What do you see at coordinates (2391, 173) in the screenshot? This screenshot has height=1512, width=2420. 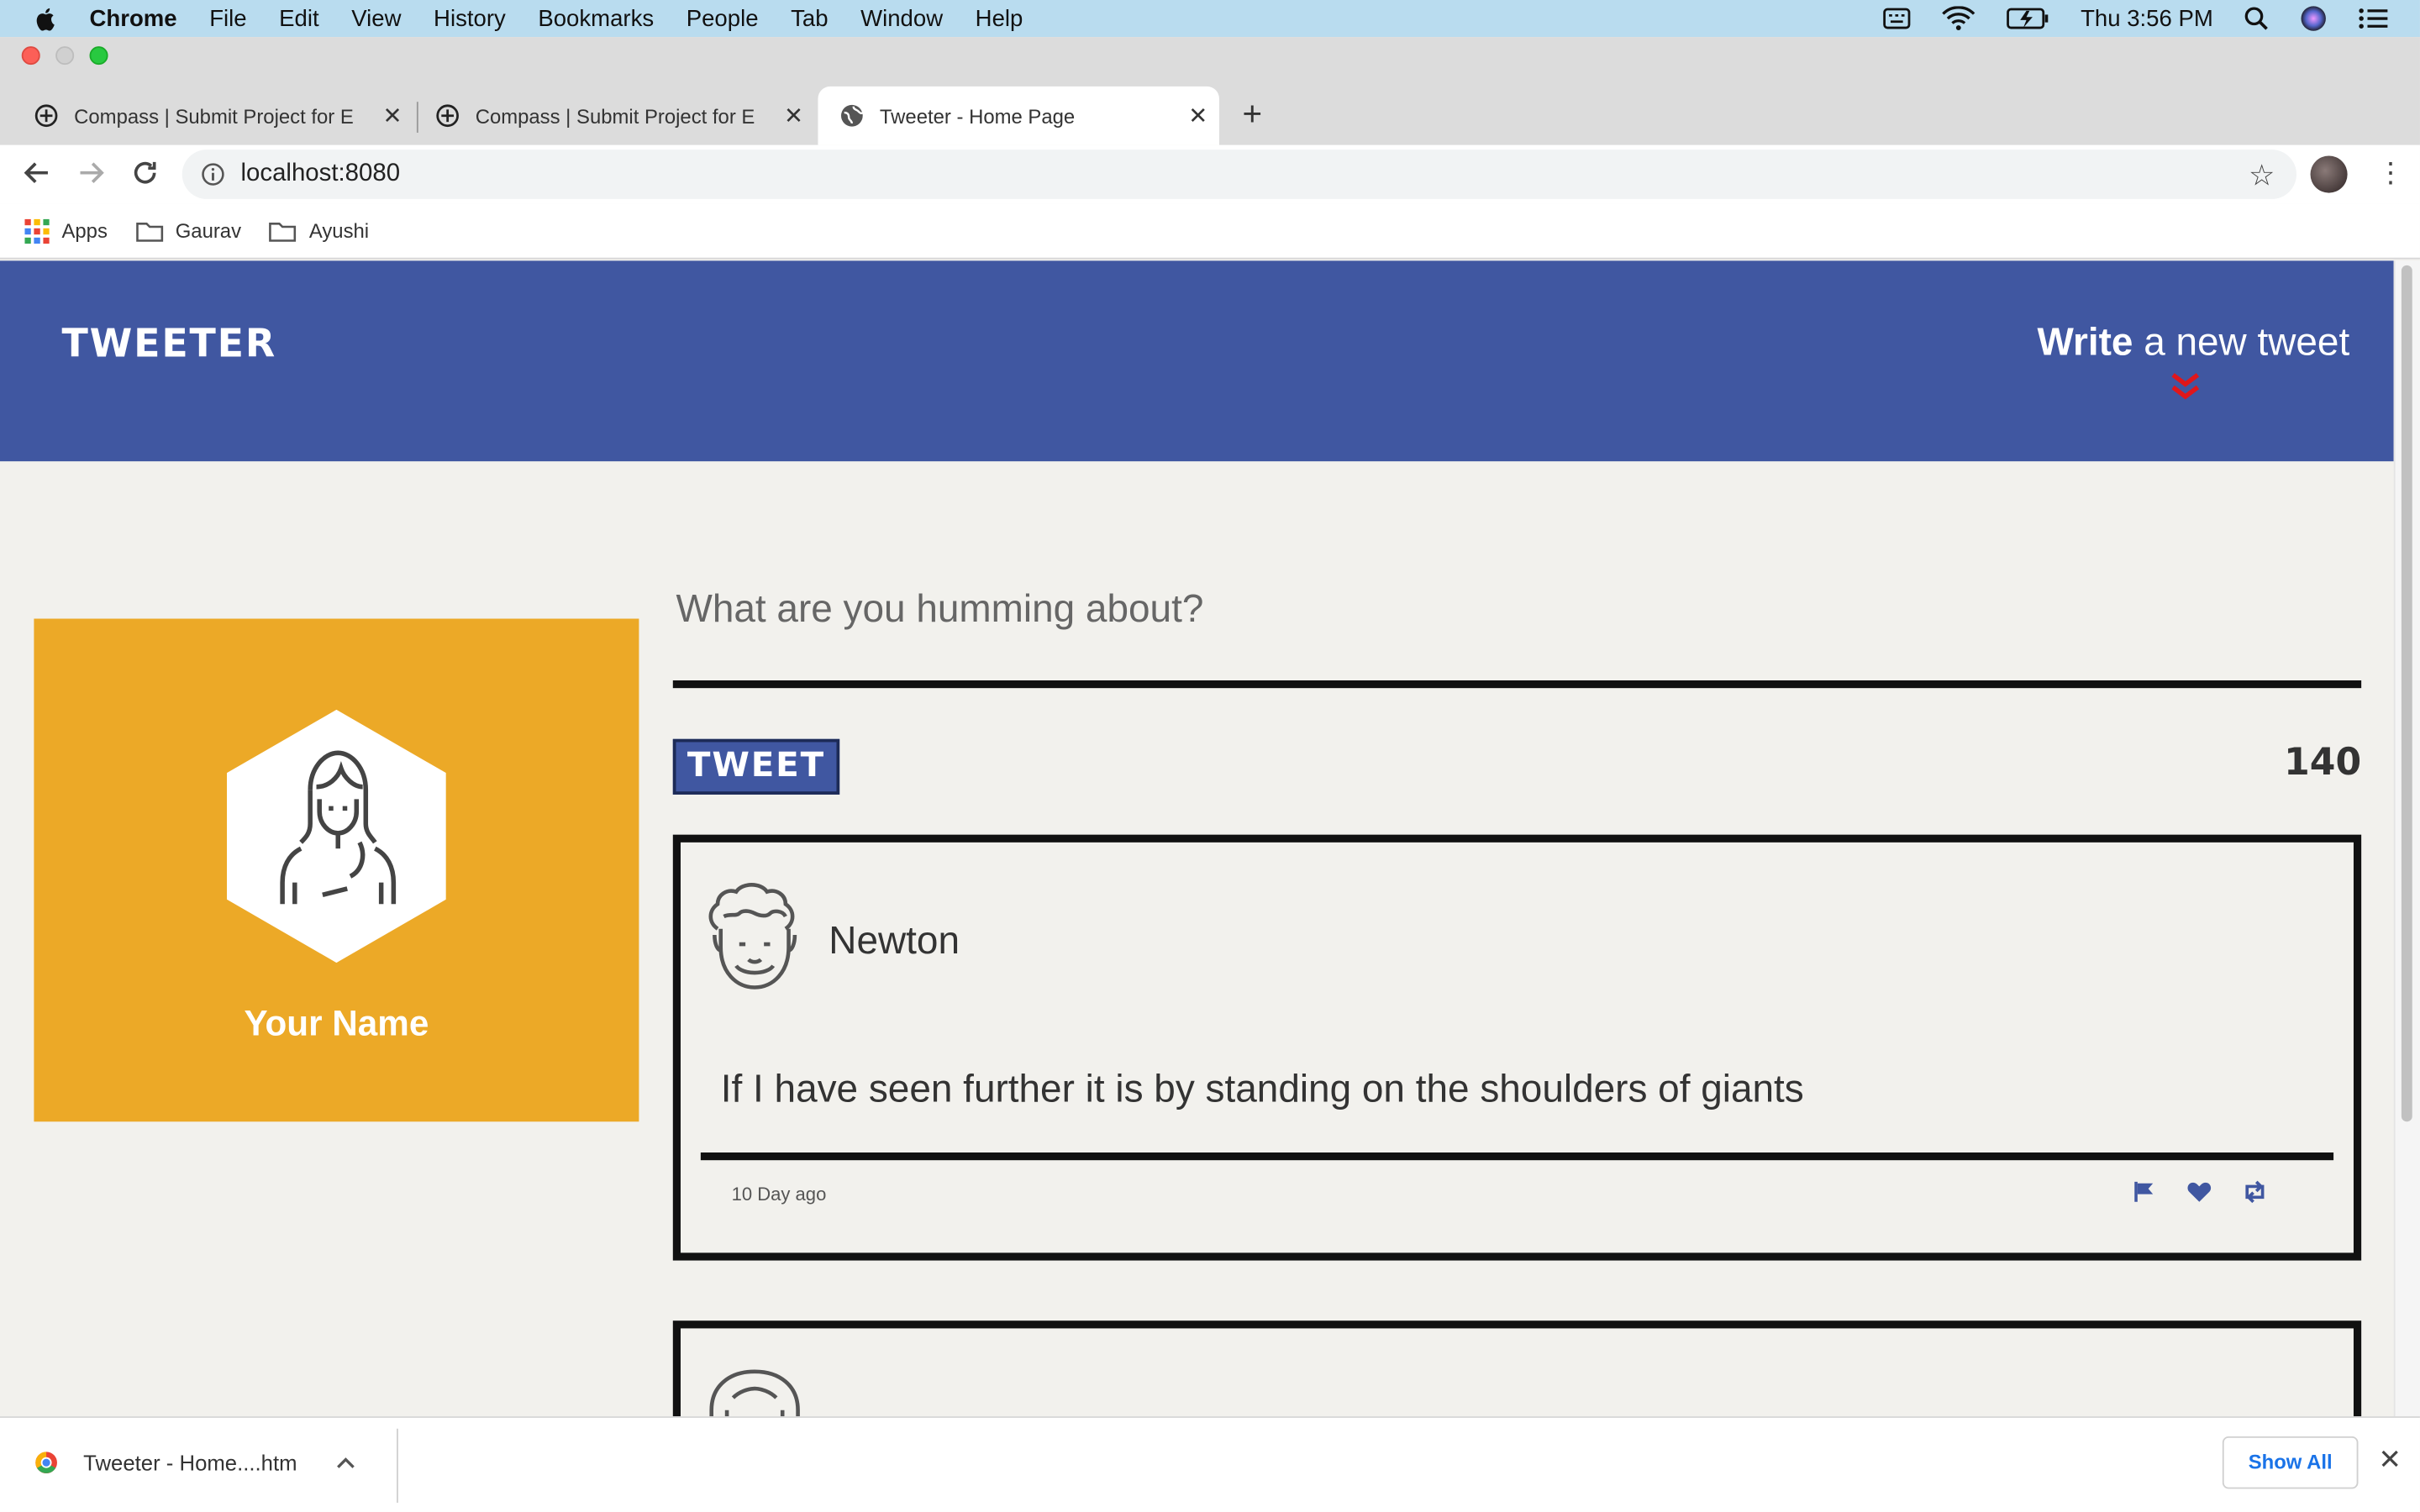 I see `chrome-menu-icon: ⋮` at bounding box center [2391, 173].